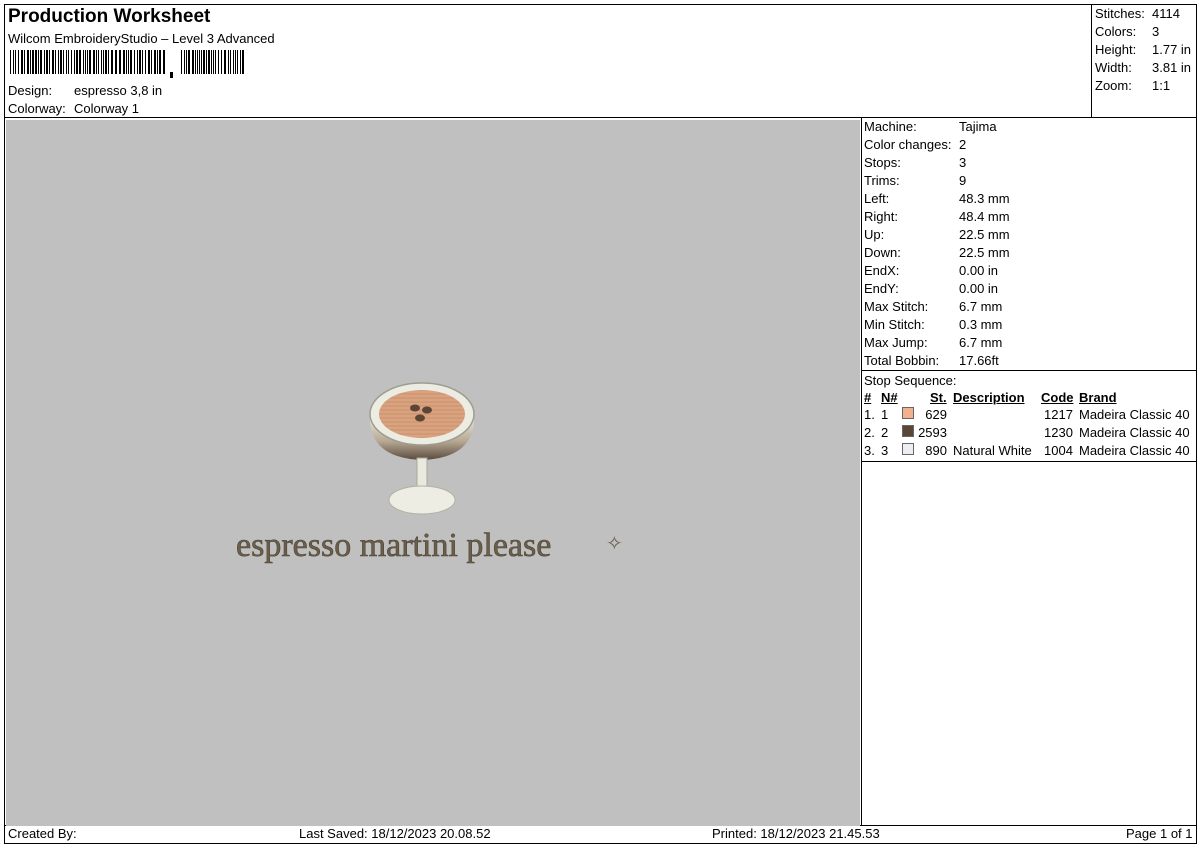  I want to click on machine-label: Min Stitch:, so click(894, 324).